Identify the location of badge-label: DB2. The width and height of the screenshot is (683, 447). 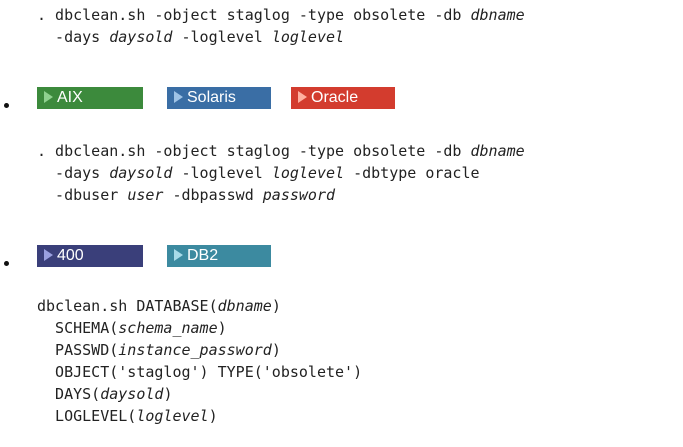
(203, 255).